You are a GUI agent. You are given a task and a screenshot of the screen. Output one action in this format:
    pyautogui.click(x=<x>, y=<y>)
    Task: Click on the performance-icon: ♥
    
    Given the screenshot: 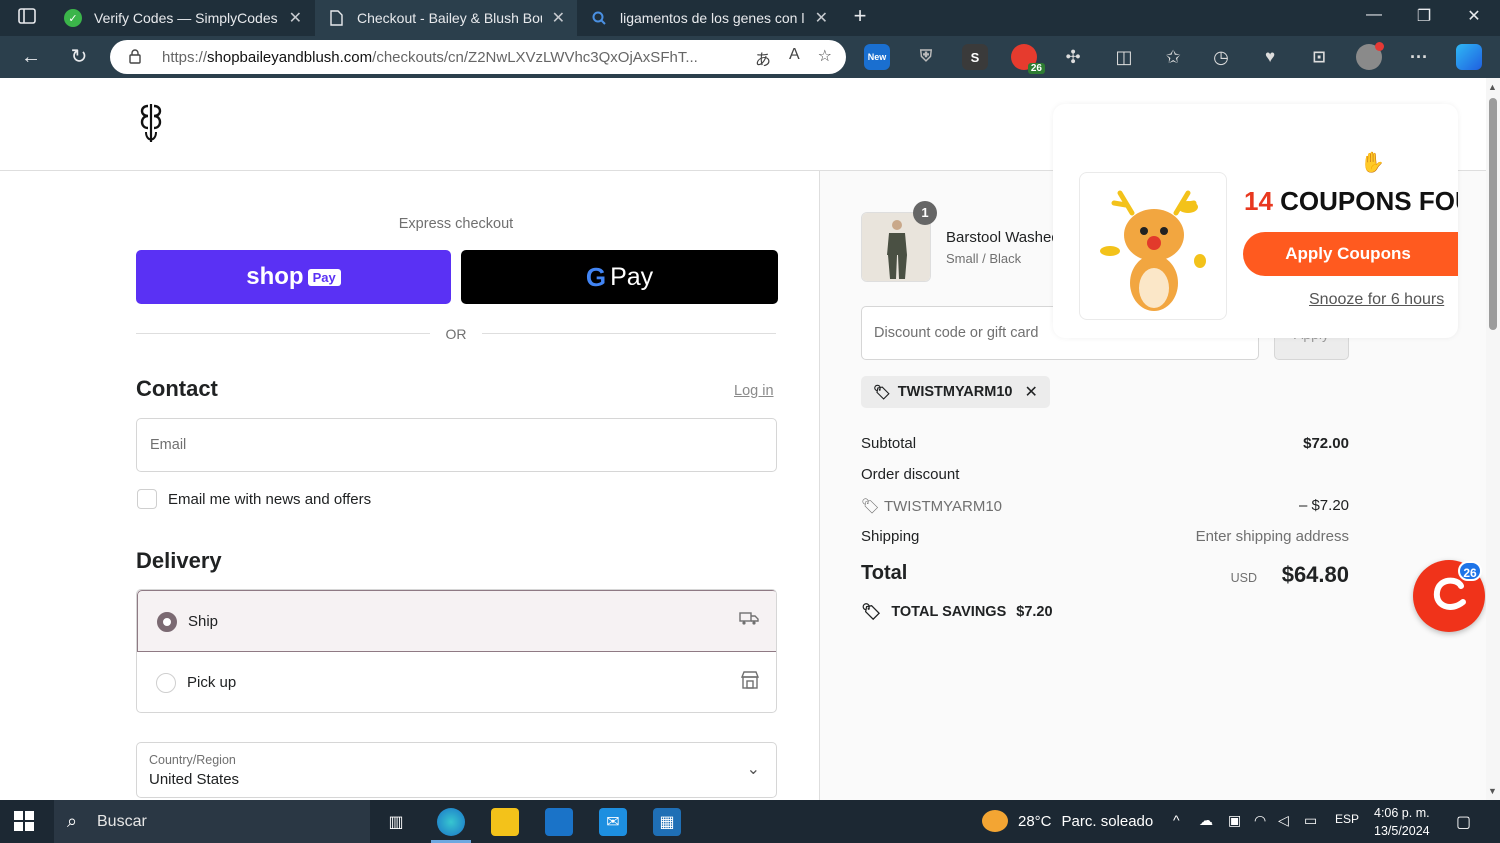 What is the action you would take?
    pyautogui.click(x=1270, y=57)
    